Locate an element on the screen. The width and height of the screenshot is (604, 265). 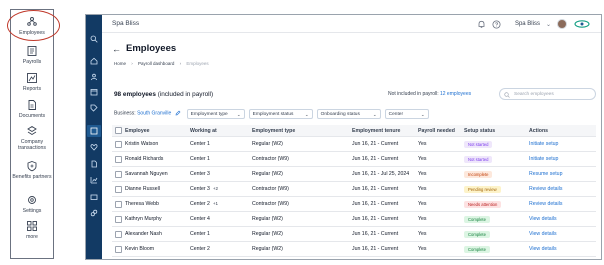
extra-centers-badge: +1 is located at coordinates (215, 203).